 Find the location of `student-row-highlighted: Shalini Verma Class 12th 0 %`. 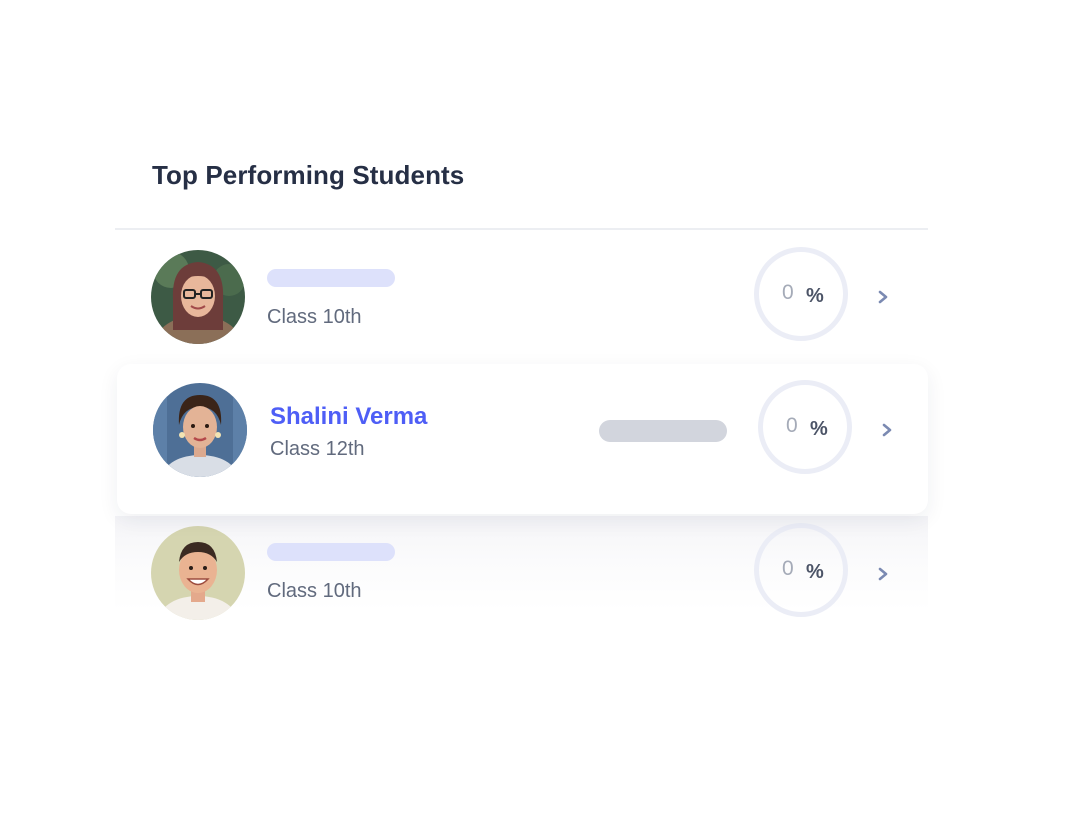

student-row-highlighted: Shalini Verma Class 12th 0 % is located at coordinates (522, 439).